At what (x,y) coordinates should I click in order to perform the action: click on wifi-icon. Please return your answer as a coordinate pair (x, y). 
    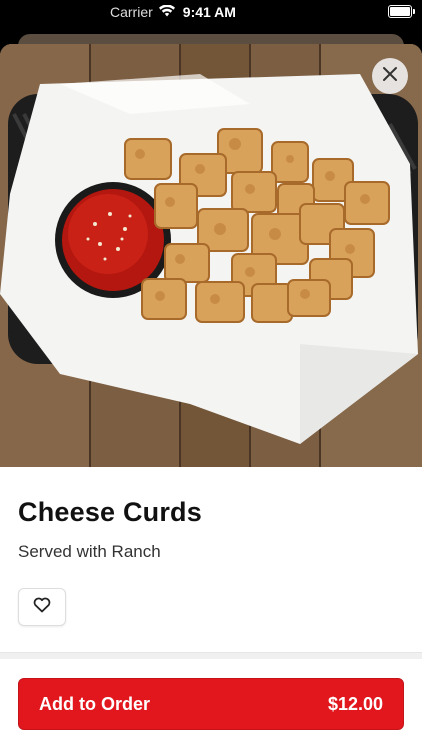
    Looking at the image, I should click on (166, 12).